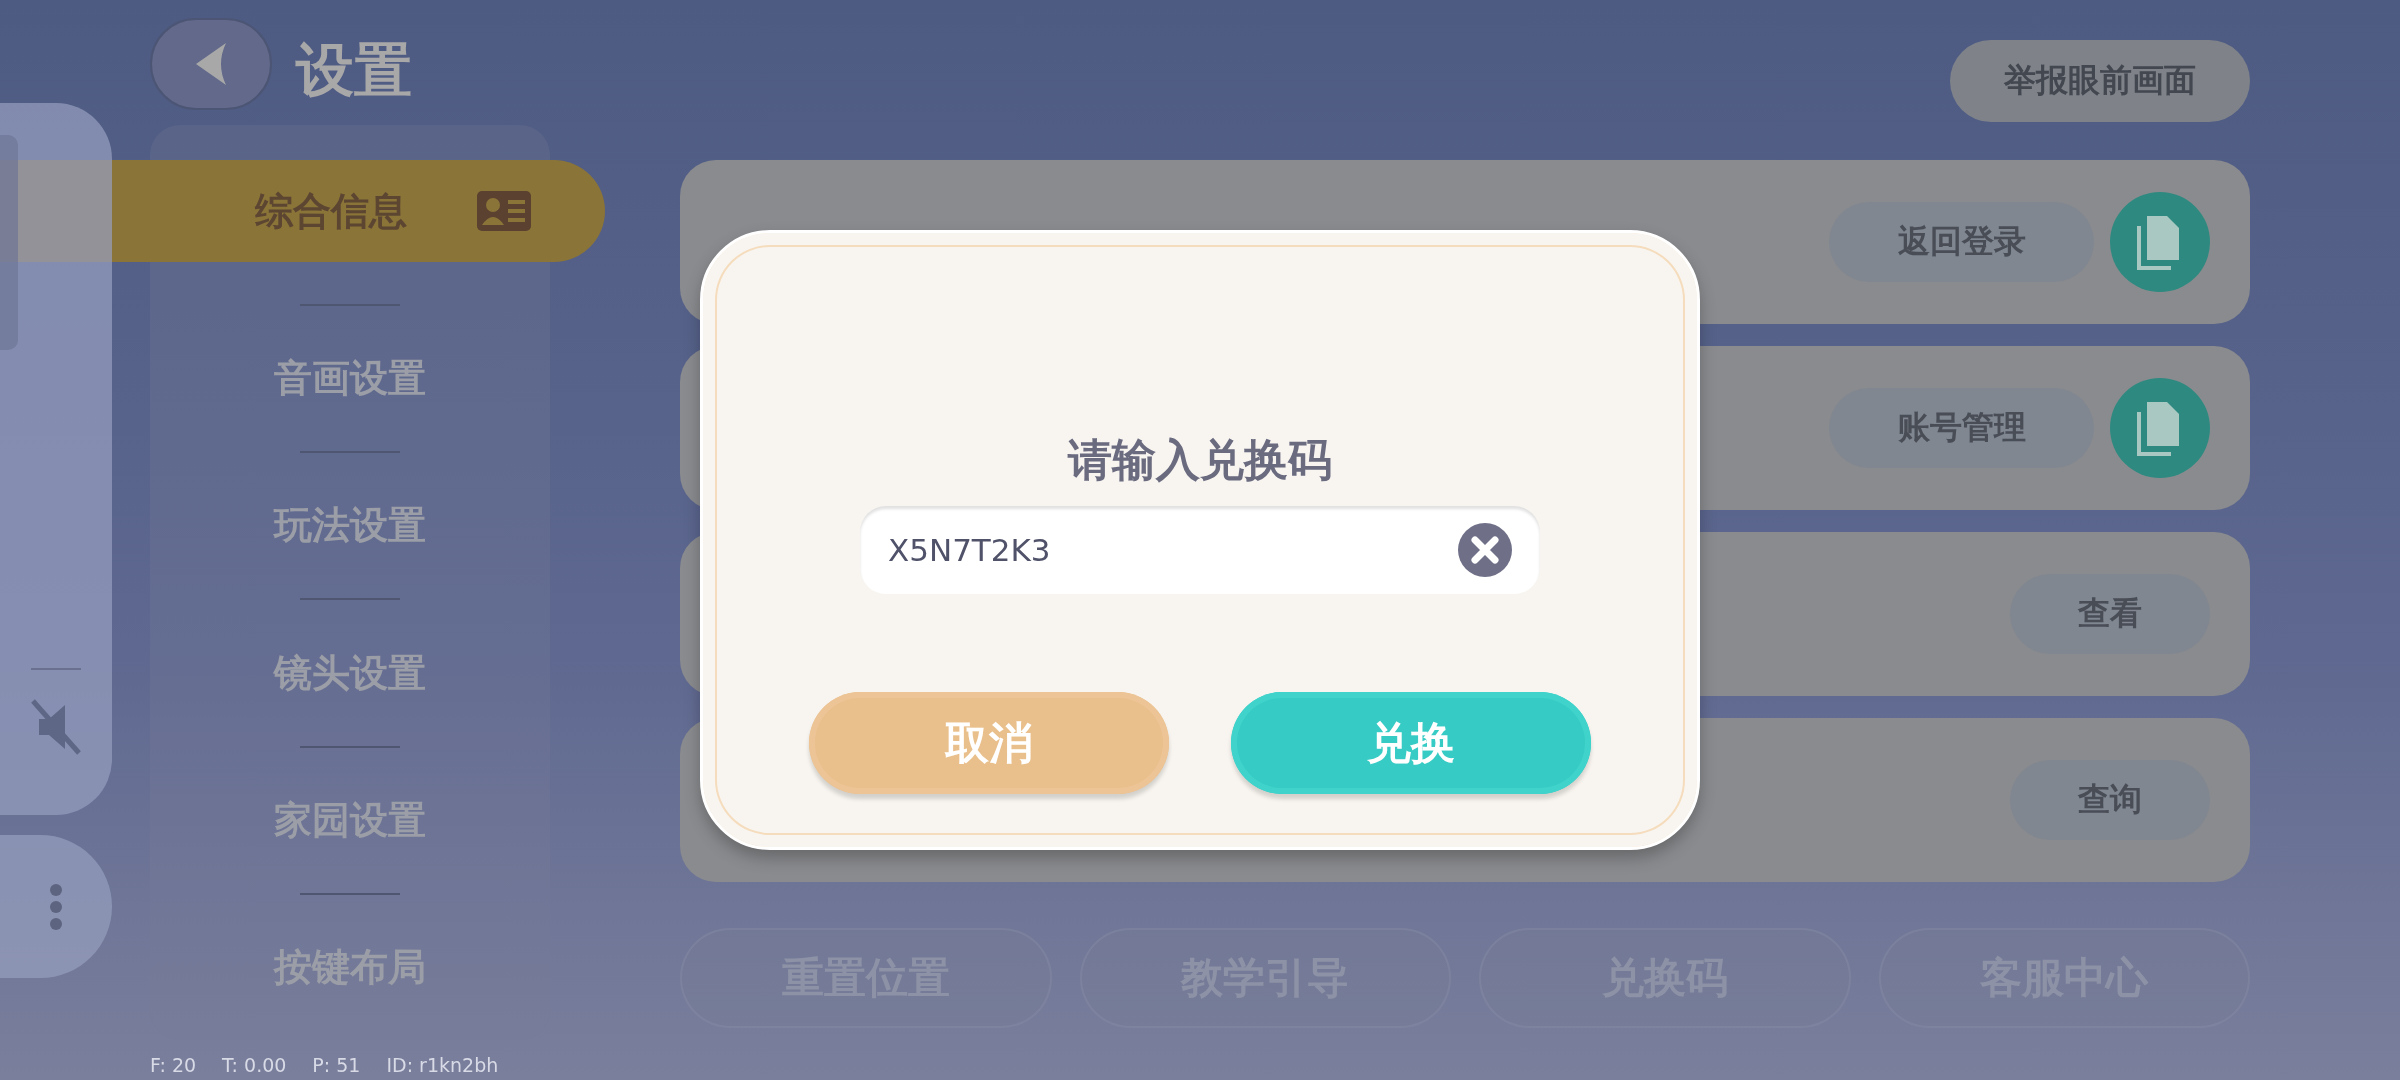 The image size is (2400, 1080). What do you see at coordinates (2100, 81) in the screenshot?
I see `report-button: 举报眼前画面` at bounding box center [2100, 81].